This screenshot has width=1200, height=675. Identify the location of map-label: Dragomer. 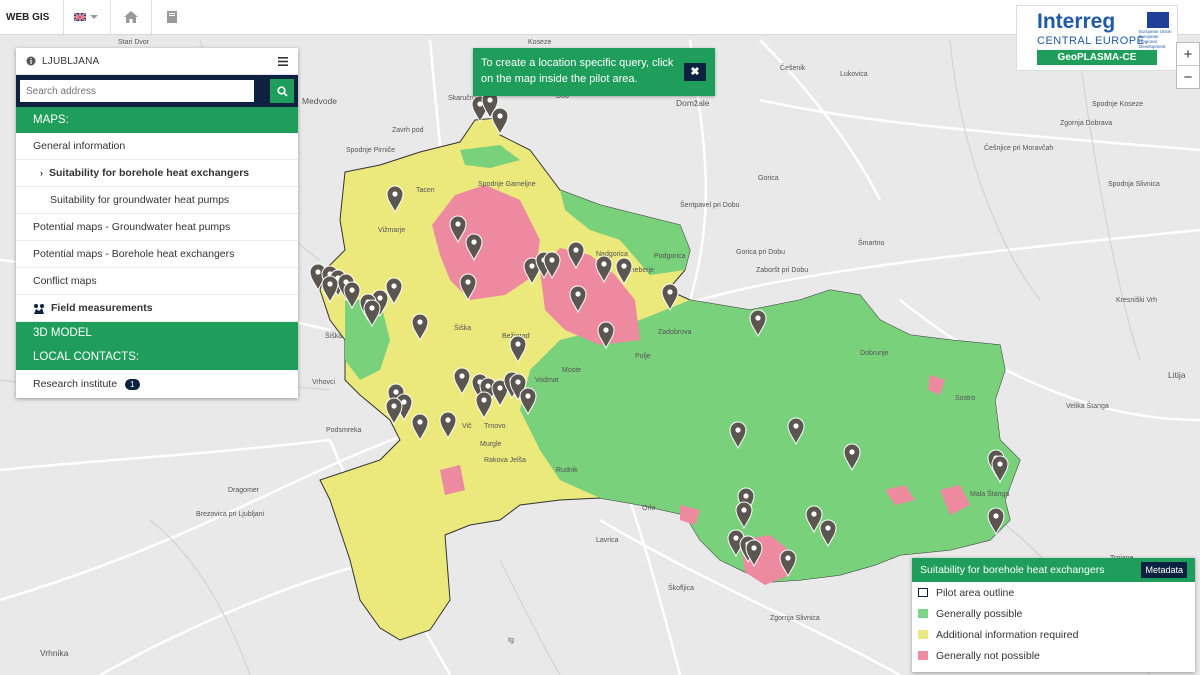
(244, 490).